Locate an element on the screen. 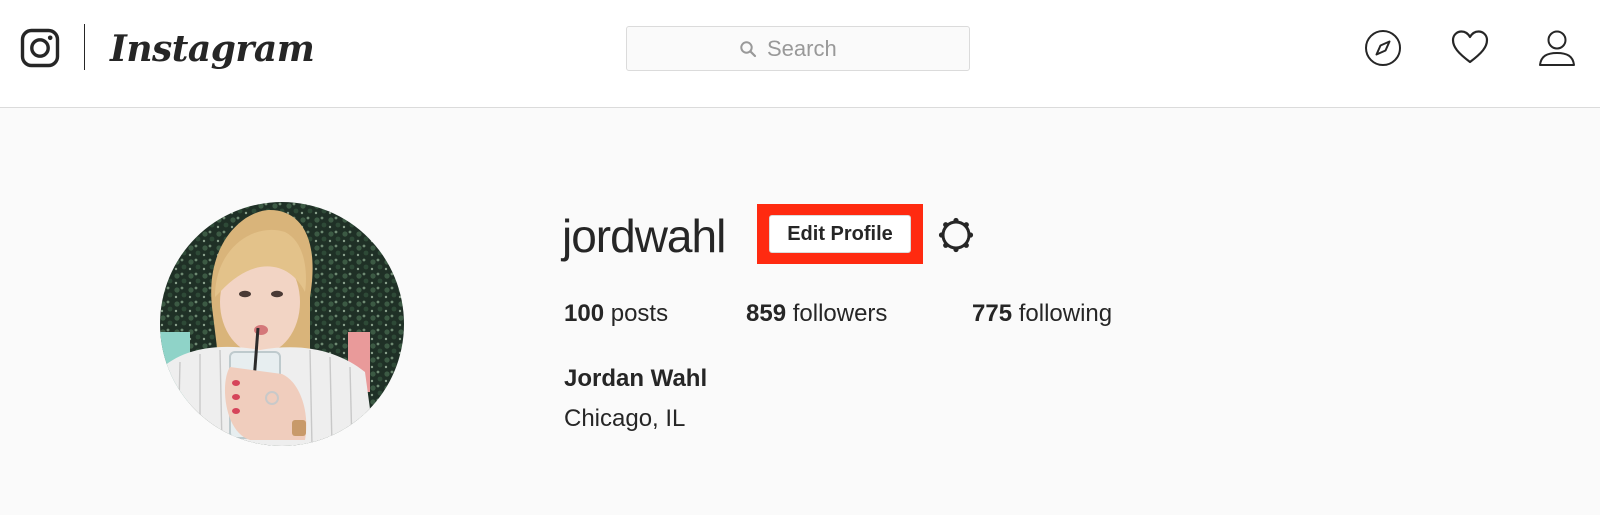 The image size is (1600, 515). profile-person-icon is located at coordinates (1557, 48).